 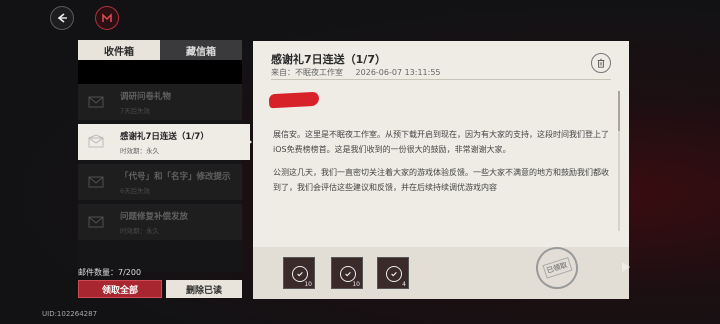 I want to click on mail-item-selected: 感谢礼7日连送（1/7） 时效期：永久, so click(x=165, y=142).